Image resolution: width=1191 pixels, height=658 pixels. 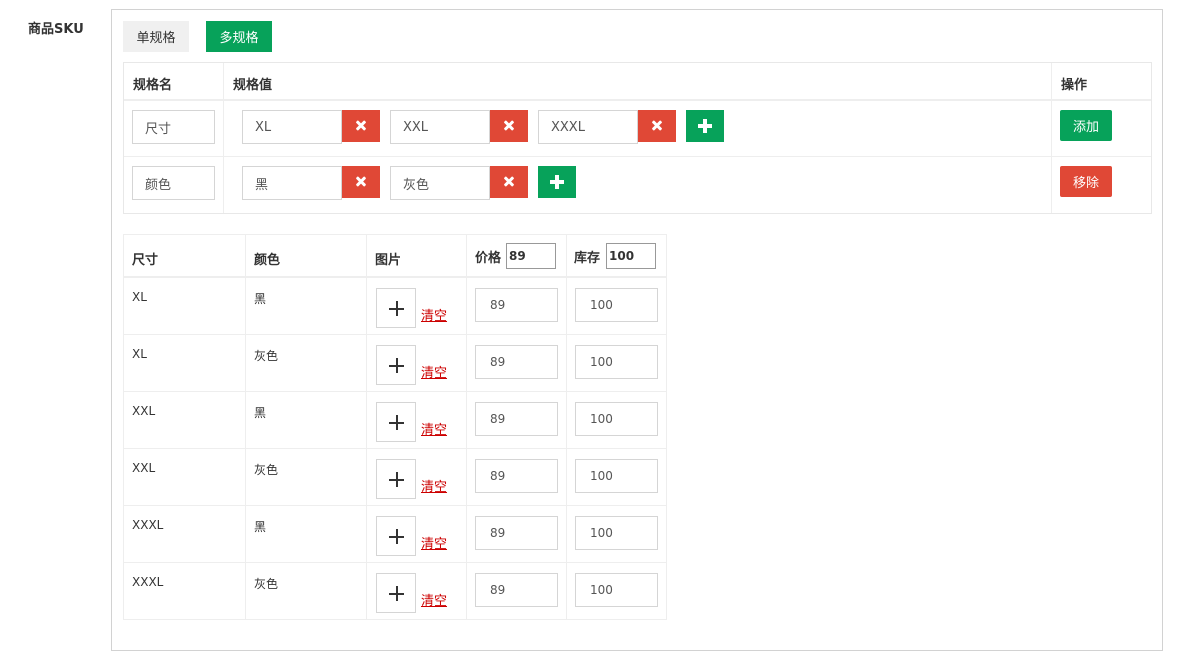 I want to click on remove-spec-button: 移除, so click(x=1086, y=181).